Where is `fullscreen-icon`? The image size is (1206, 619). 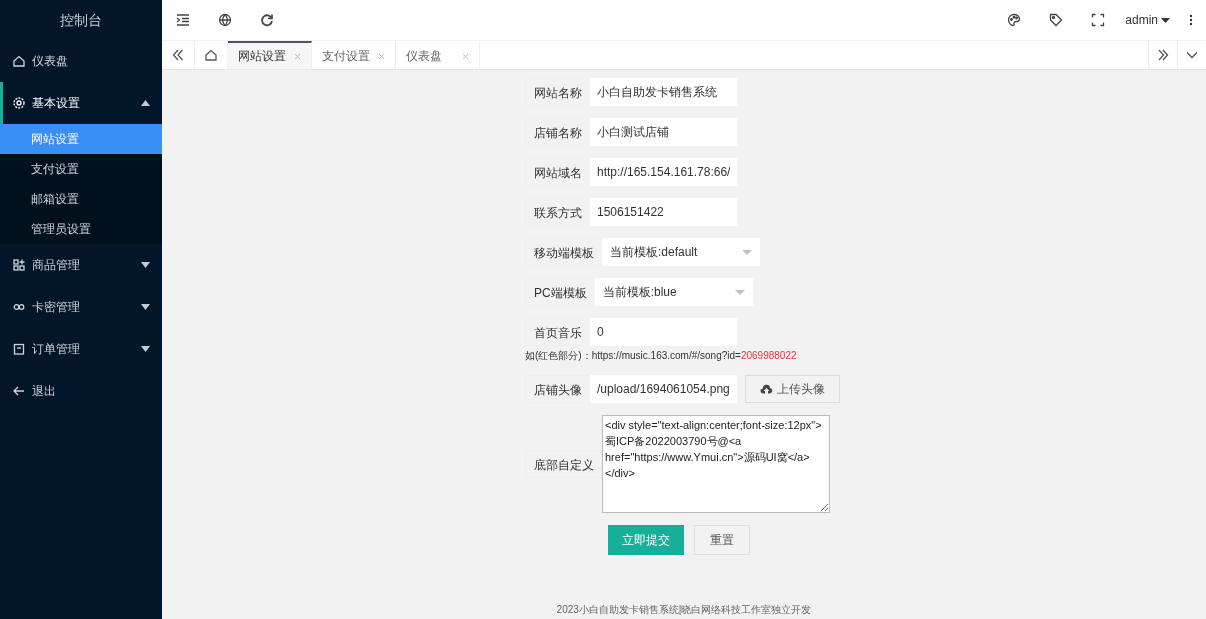
fullscreen-icon is located at coordinates (1098, 20).